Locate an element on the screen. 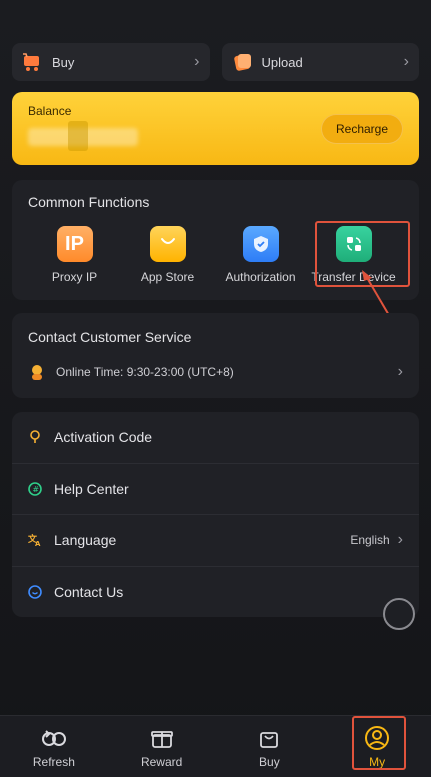  menu-item-activation-code: Activation Code is located at coordinates (215, 438).